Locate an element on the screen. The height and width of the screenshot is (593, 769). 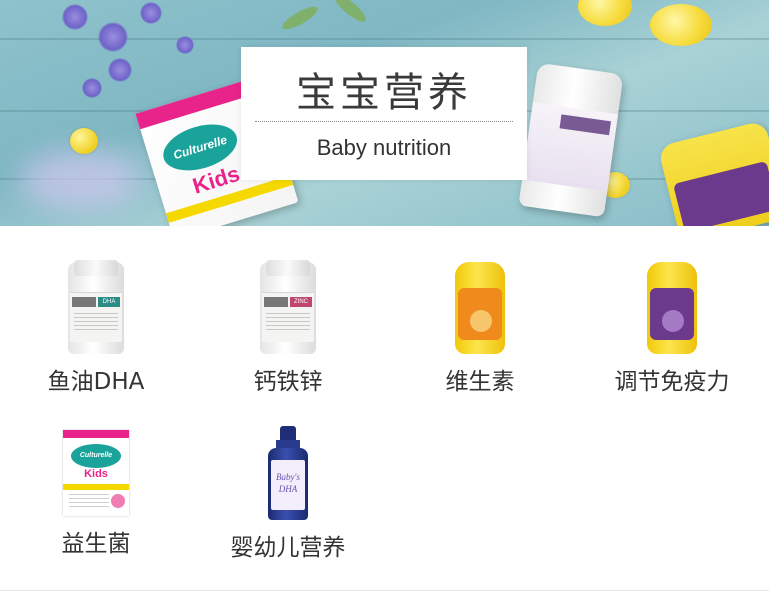
category-probiotics: Culturelle Kids 益生菌 is located at coordinates (96, 494).